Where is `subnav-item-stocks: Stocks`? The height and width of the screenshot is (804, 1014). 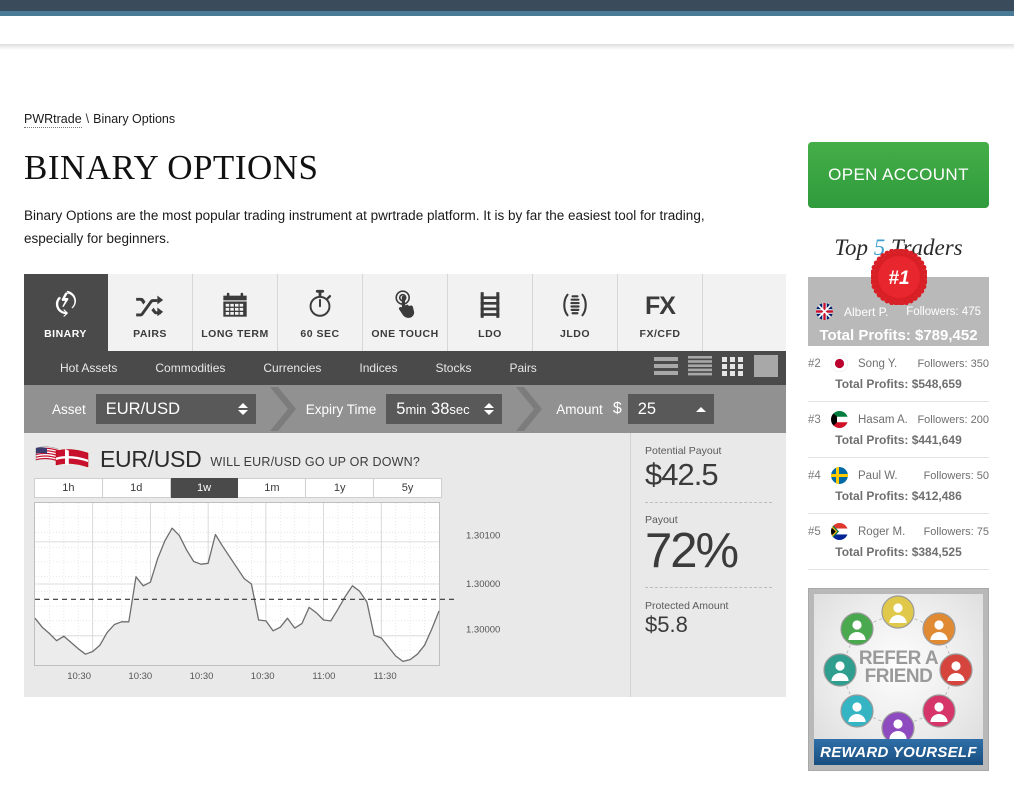 subnav-item-stocks: Stocks is located at coordinates (453, 368).